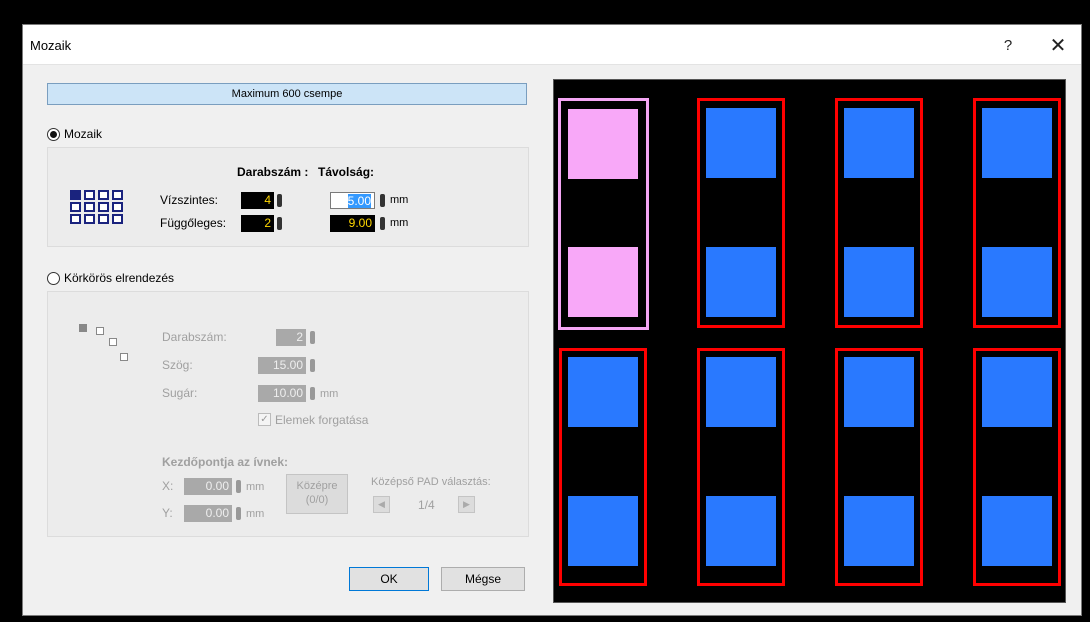 This screenshot has height=622, width=1090. Describe the element at coordinates (382, 200) in the screenshot. I see `horizontal-distance-spinner` at that location.